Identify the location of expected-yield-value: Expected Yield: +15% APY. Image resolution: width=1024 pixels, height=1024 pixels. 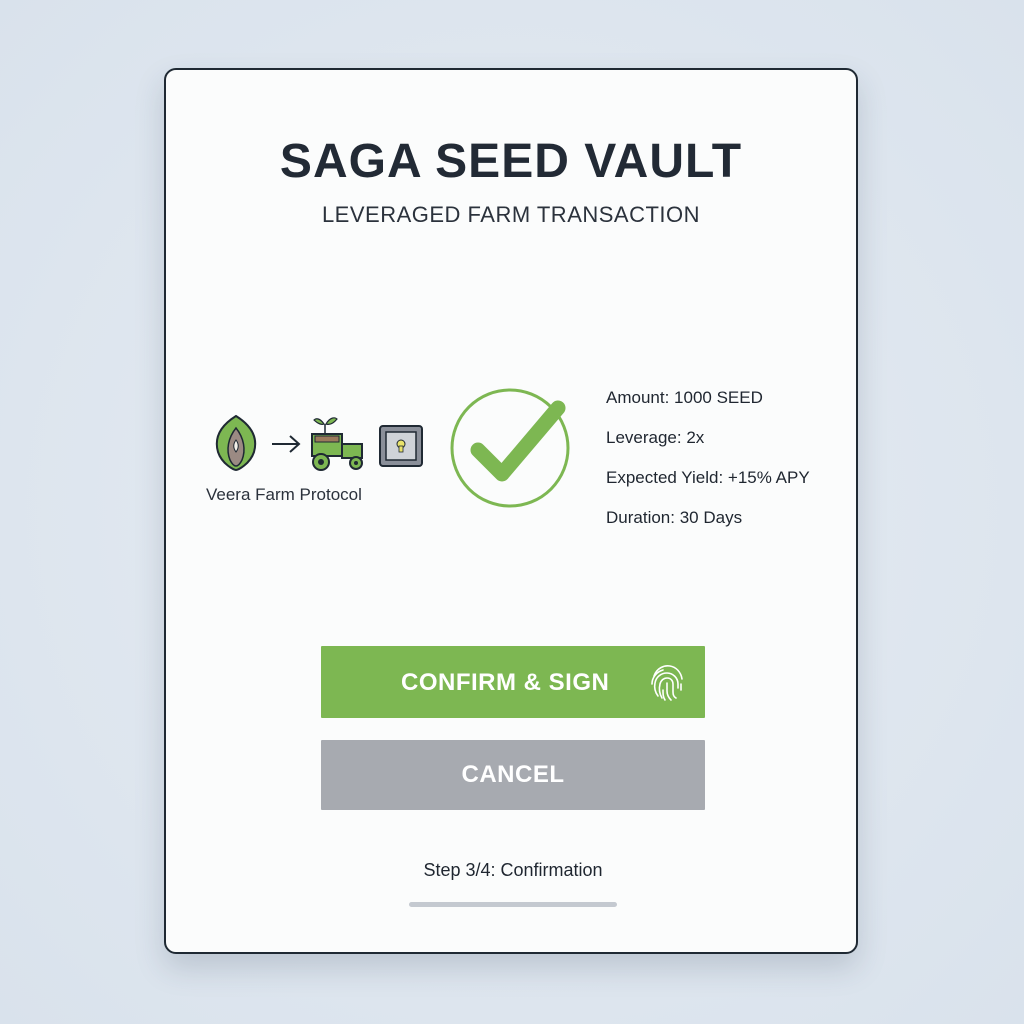
(708, 477).